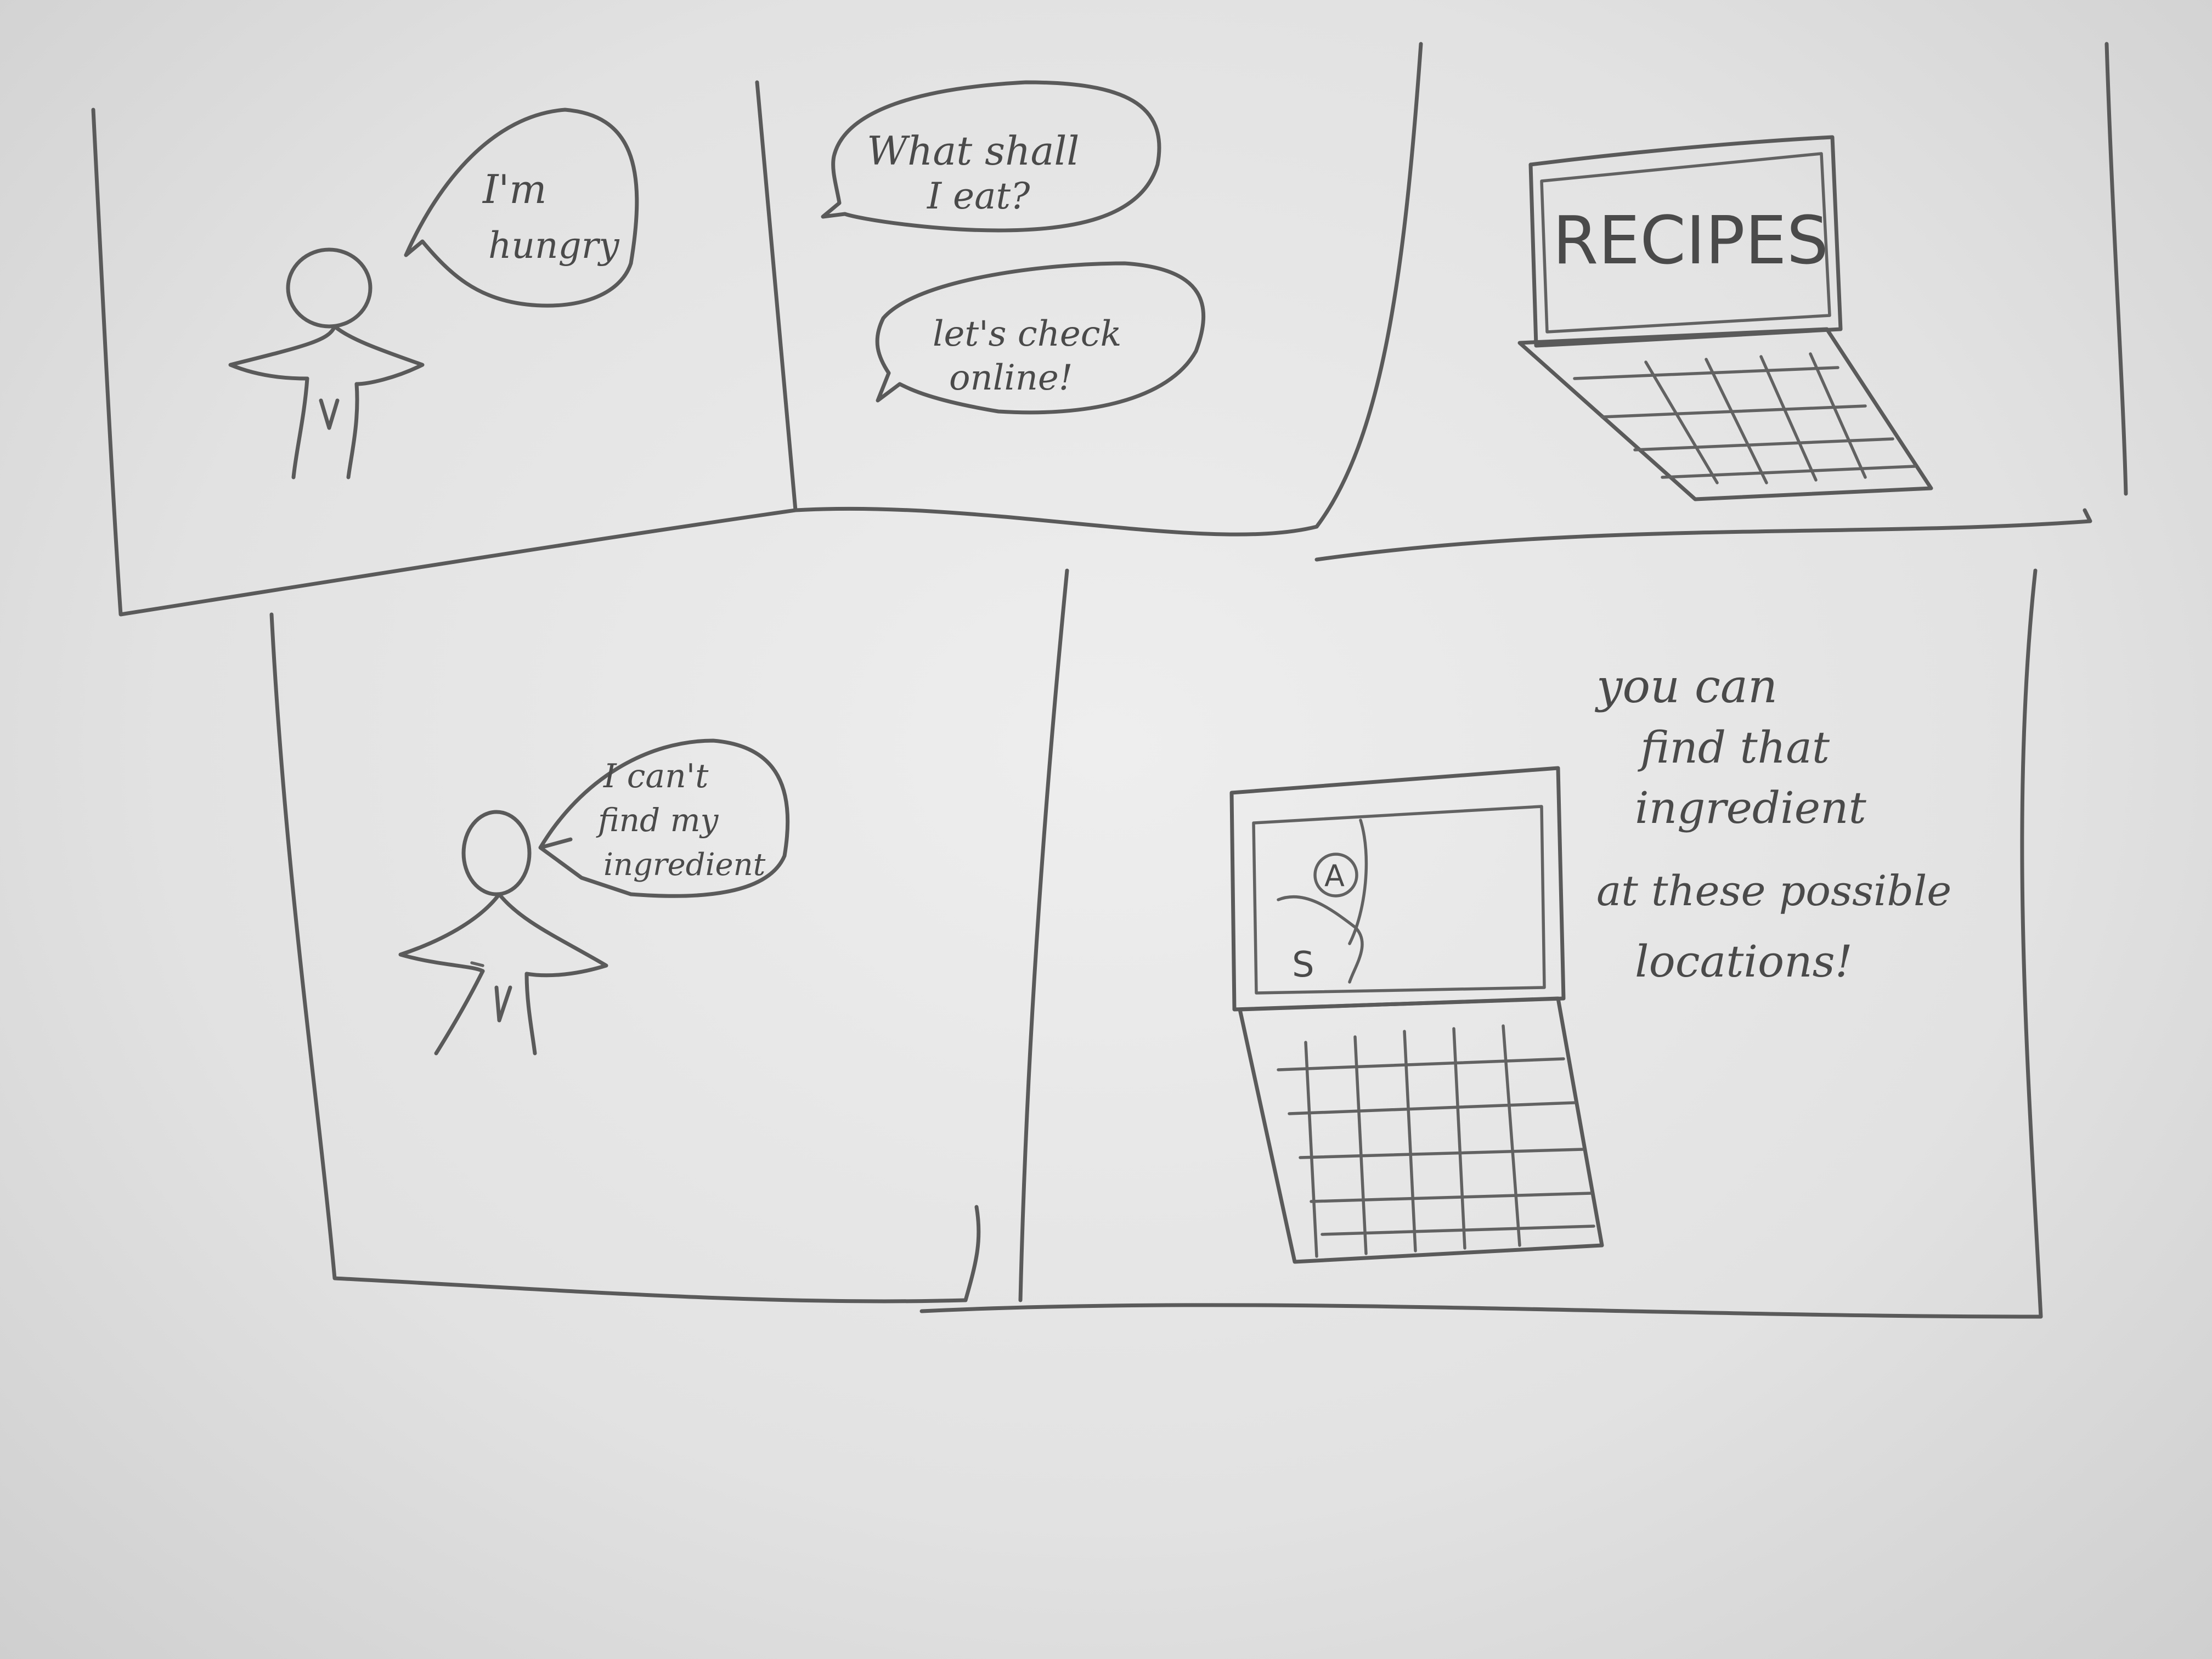 The image size is (2212, 1659). What do you see at coordinates (1751, 807) in the screenshot?
I see `caption-line3: ingredient` at bounding box center [1751, 807].